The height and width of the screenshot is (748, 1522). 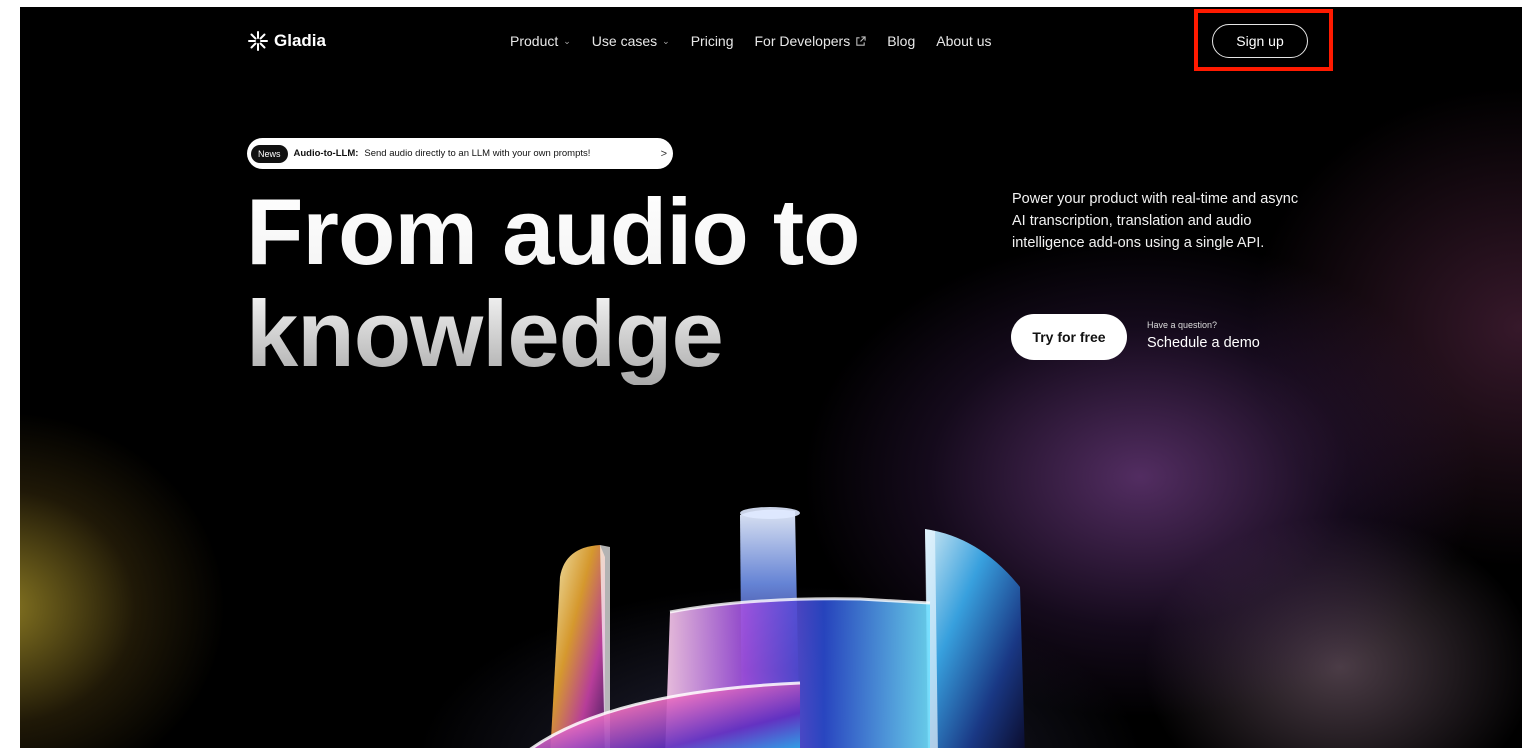 What do you see at coordinates (1069, 337) in the screenshot?
I see `try-for-free-button: Try for free` at bounding box center [1069, 337].